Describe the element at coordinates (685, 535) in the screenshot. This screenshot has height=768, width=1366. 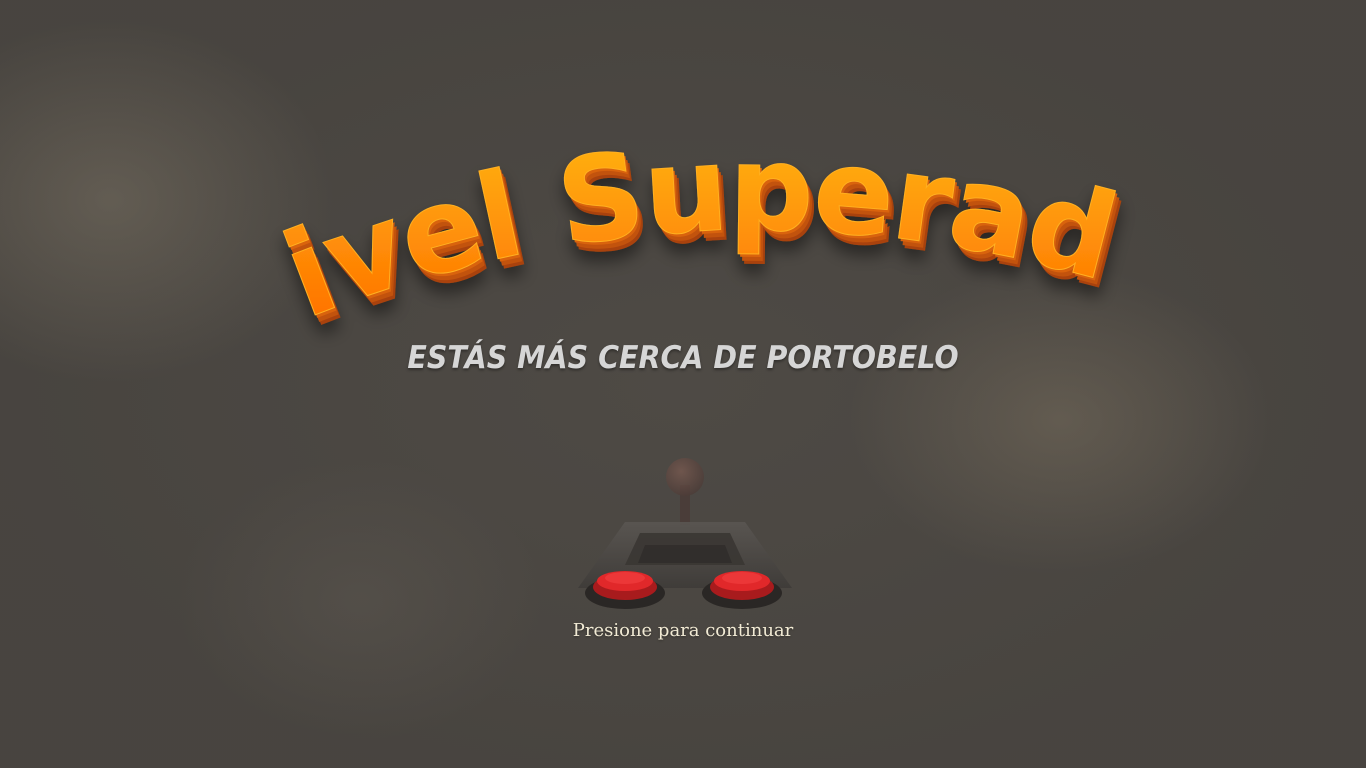
I see `arcade-joystick-icon` at that location.